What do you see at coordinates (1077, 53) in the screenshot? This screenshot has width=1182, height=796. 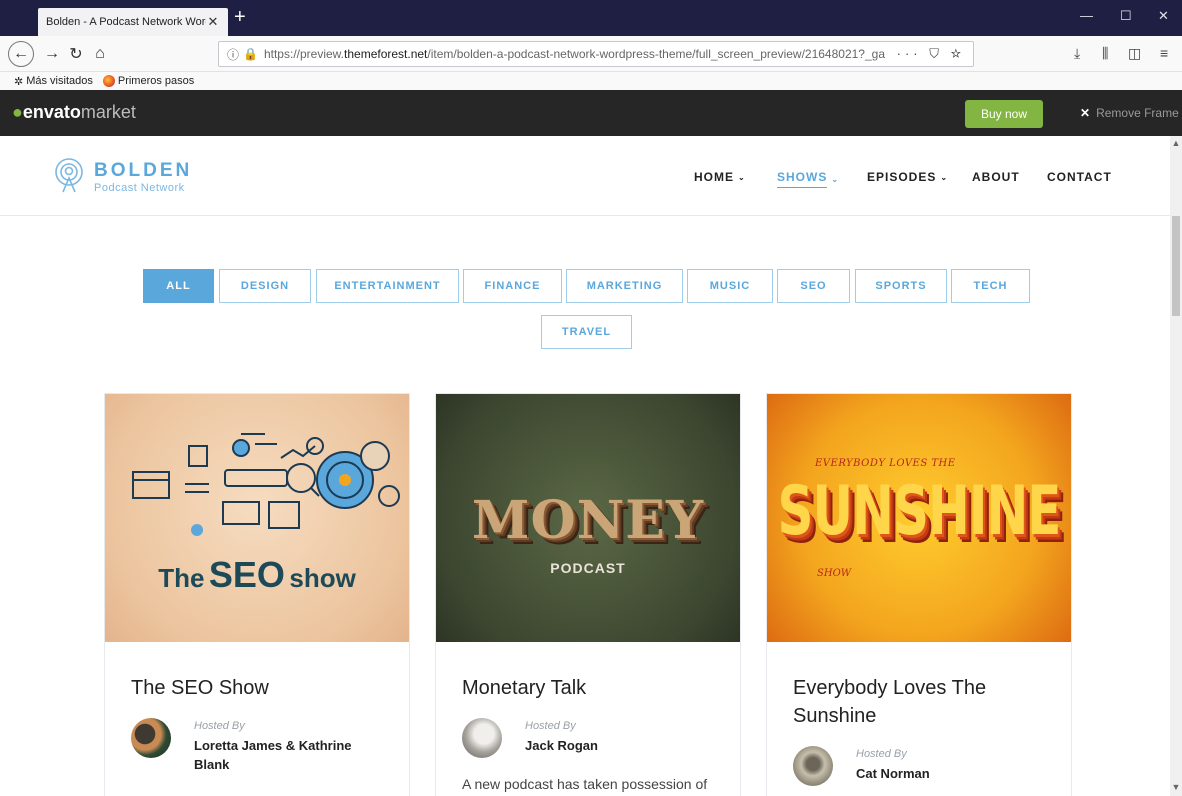 I see `download-icon: ⤓` at bounding box center [1077, 53].